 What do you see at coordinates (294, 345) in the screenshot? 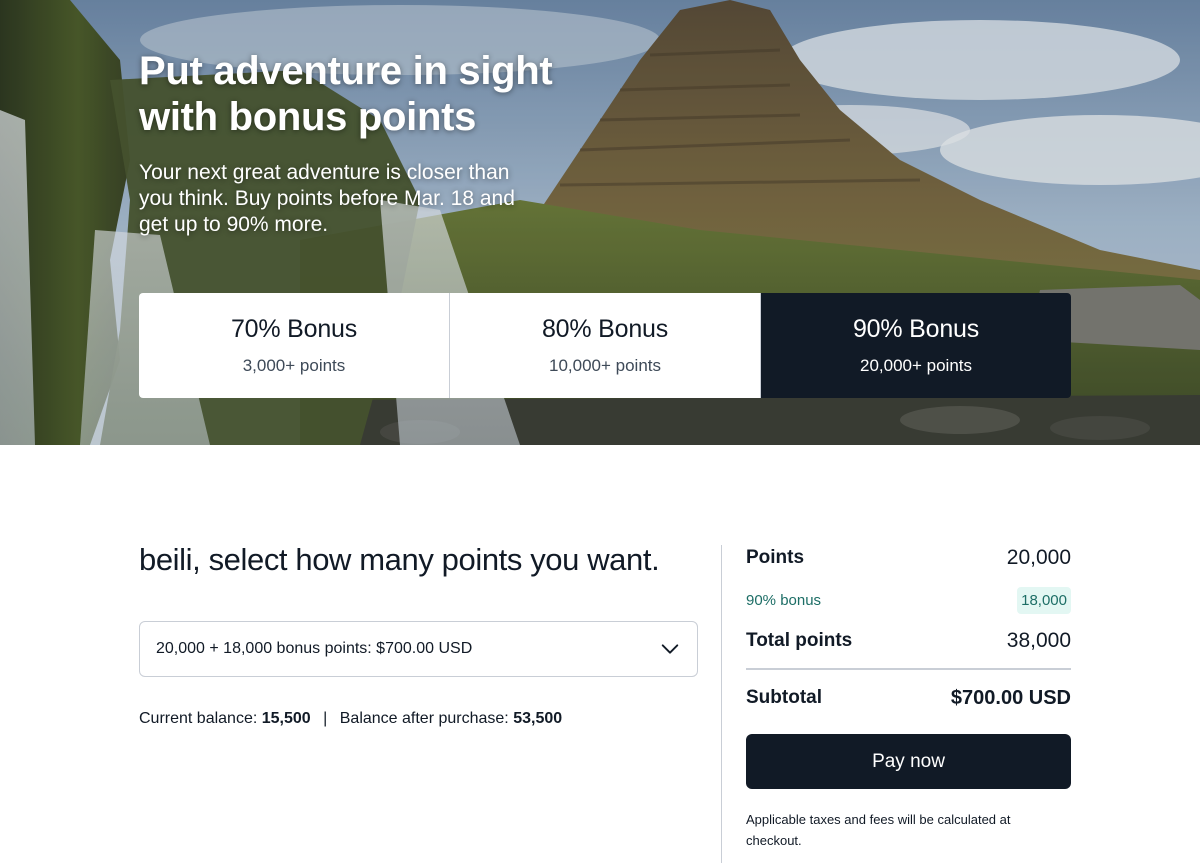
I see `bonus-tier-70: 70% Bonus 3,000+ points` at bounding box center [294, 345].